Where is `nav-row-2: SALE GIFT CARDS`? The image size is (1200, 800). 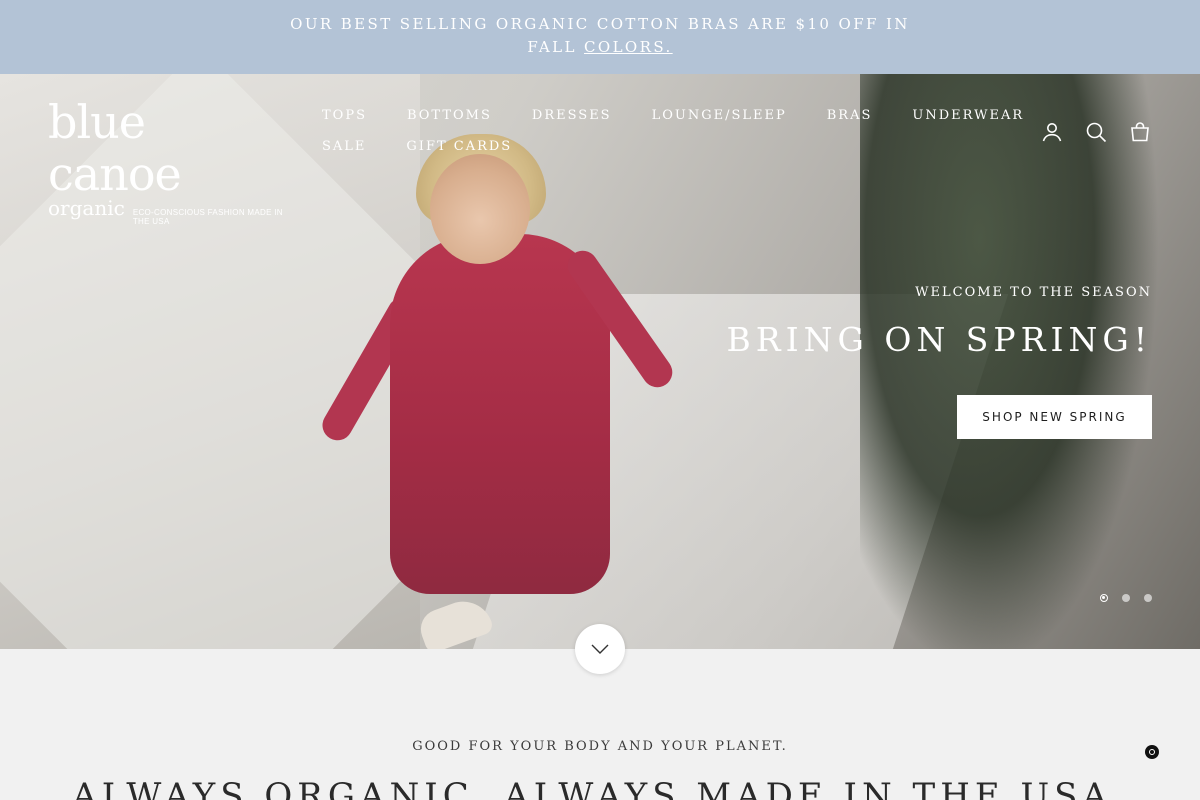
nav-row-2: SALE GIFT CARDS is located at coordinates (662, 147).